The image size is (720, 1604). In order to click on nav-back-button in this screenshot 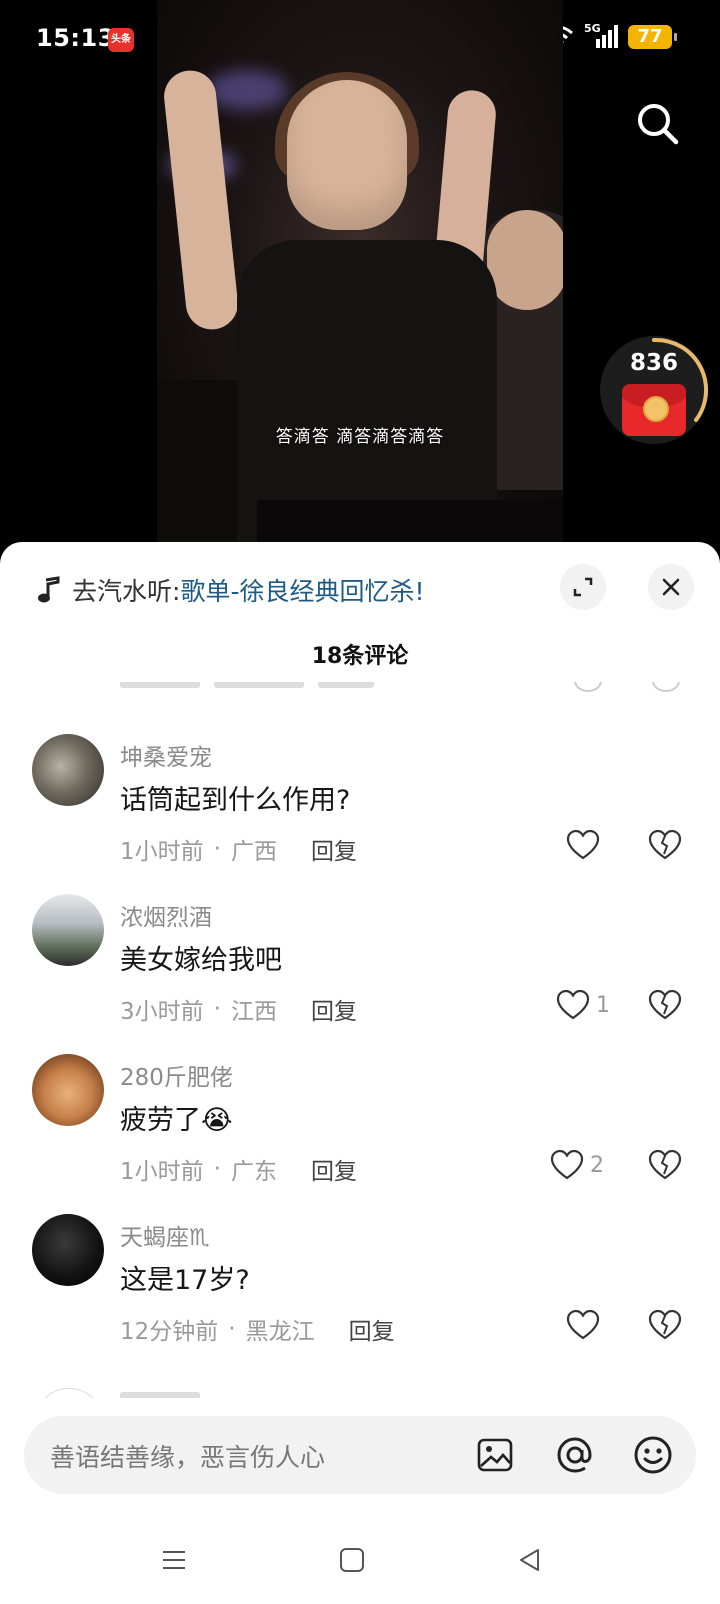, I will do `click(530, 1560)`.